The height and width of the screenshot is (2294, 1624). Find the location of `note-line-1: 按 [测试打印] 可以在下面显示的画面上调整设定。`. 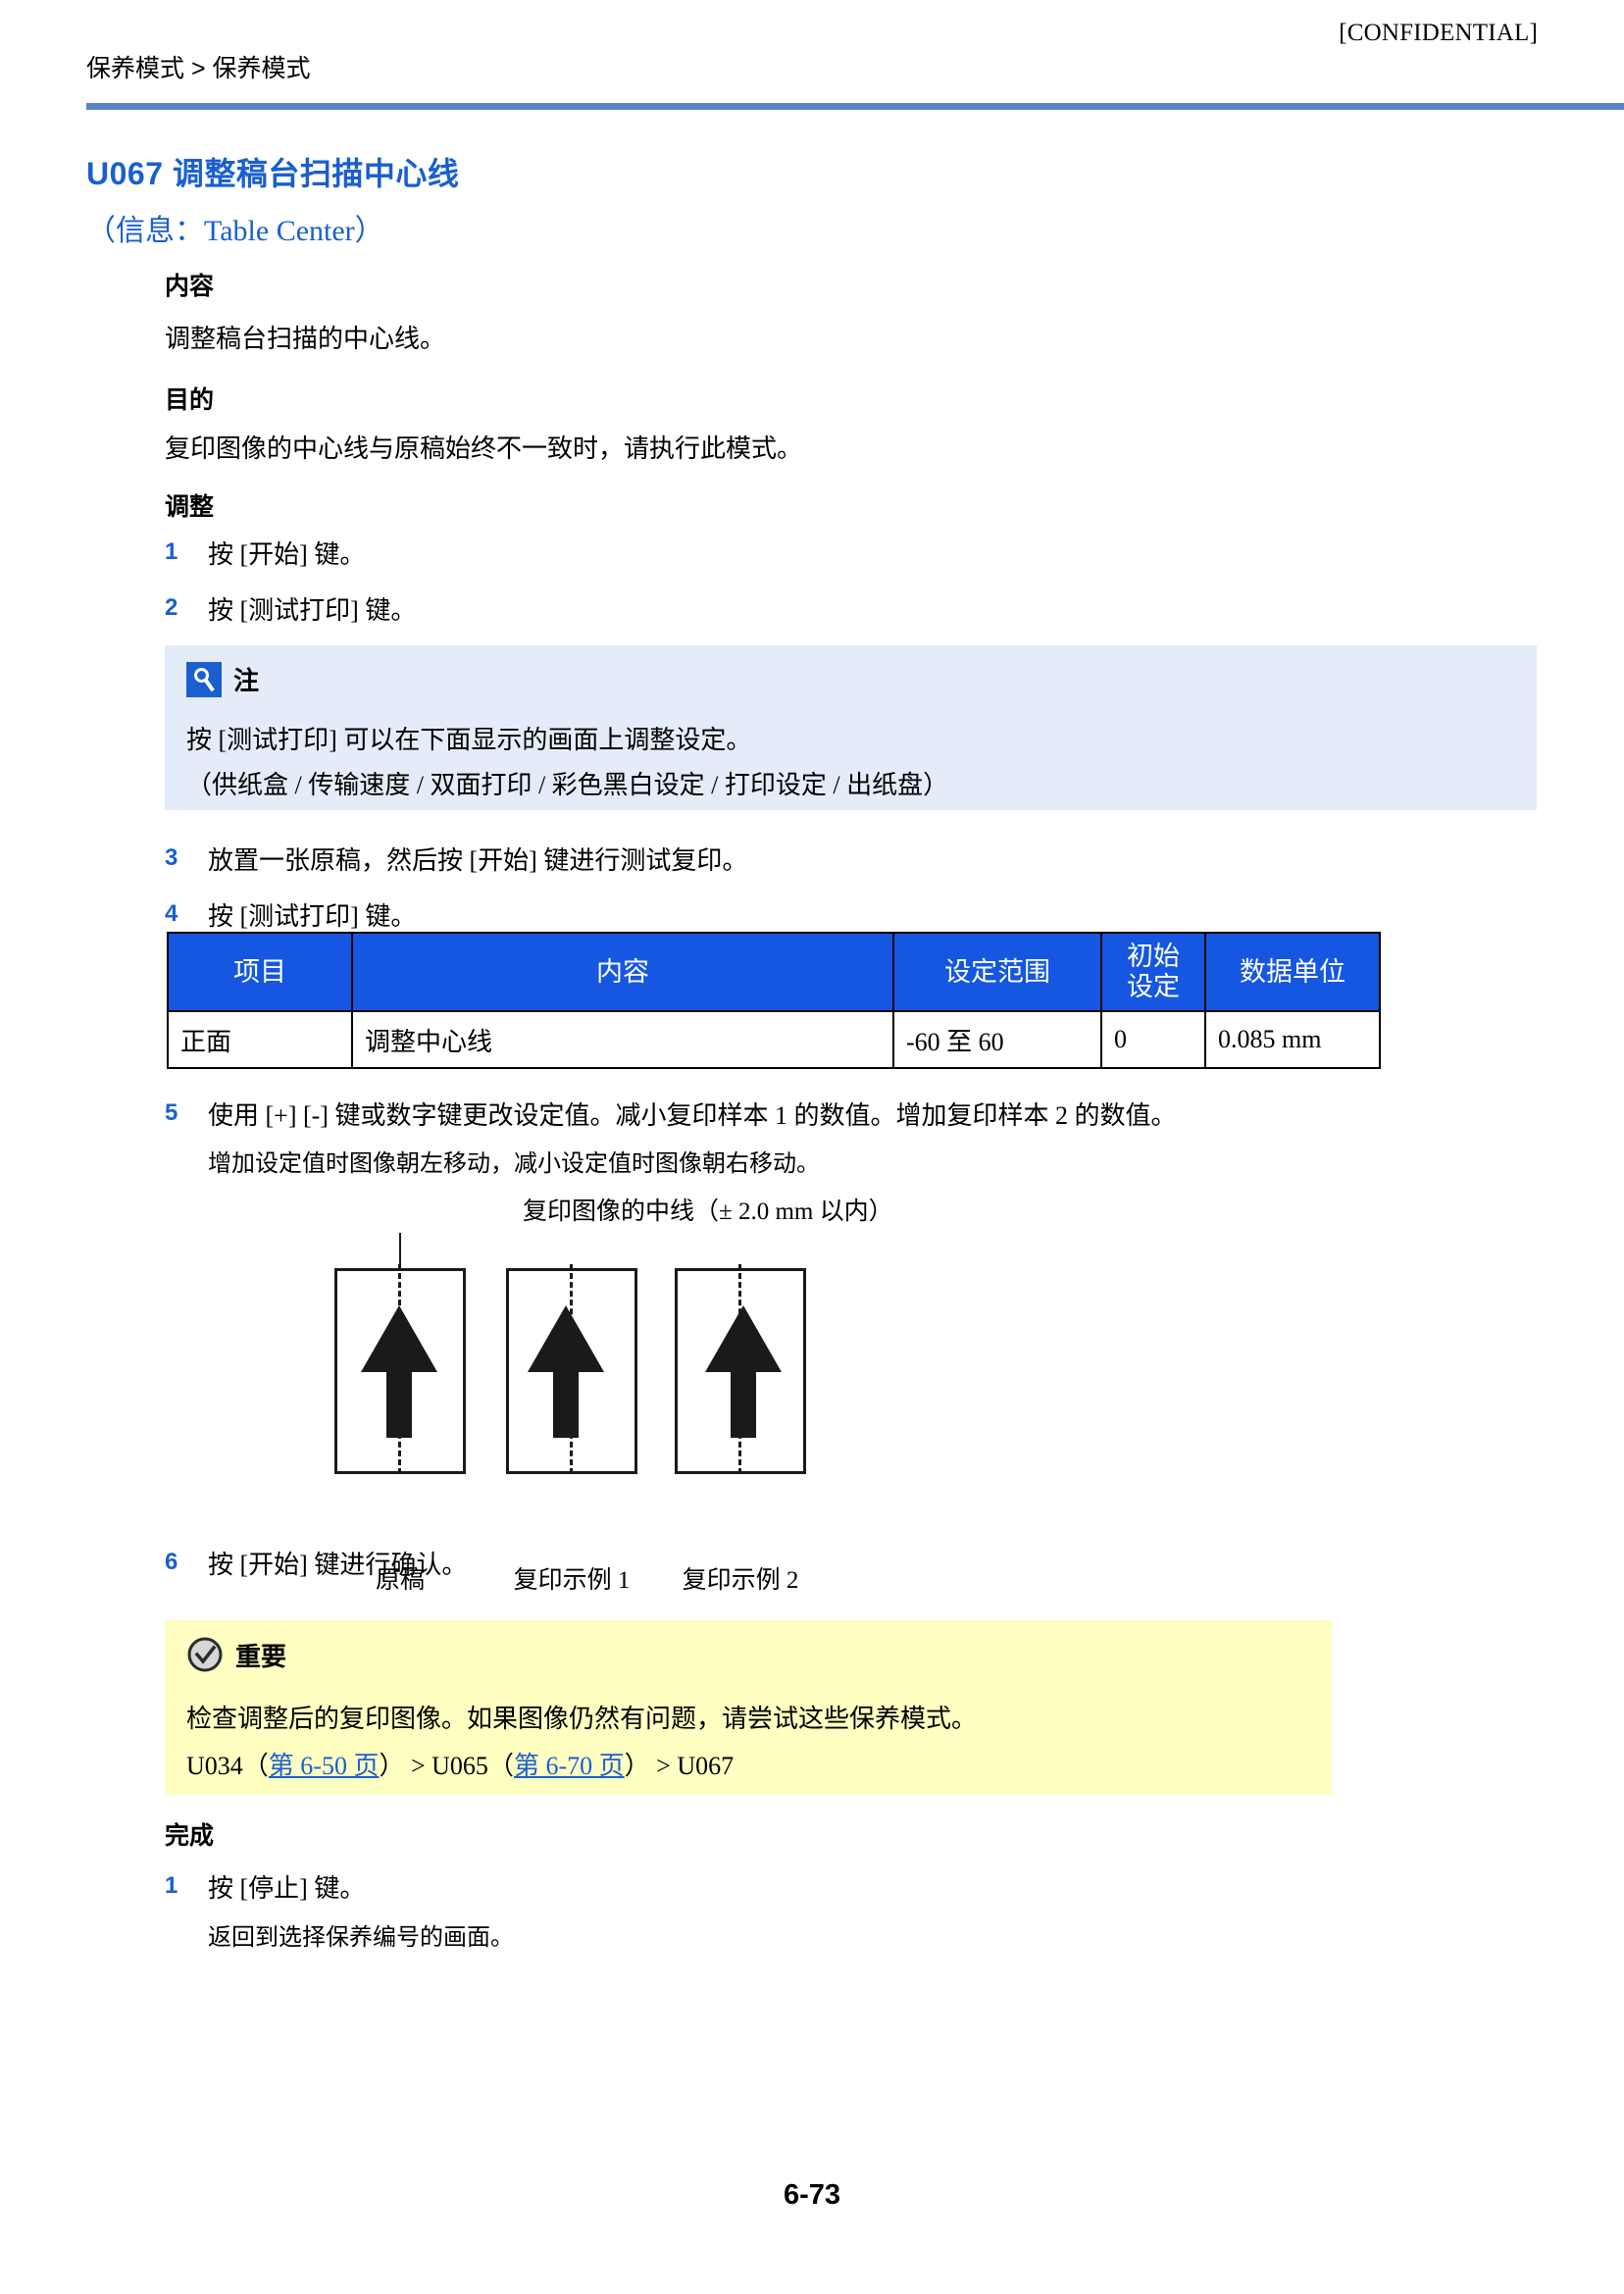

note-line-1: 按 [测试打印] 可以在下面显示的画面上调整设定。 is located at coordinates (469, 740).